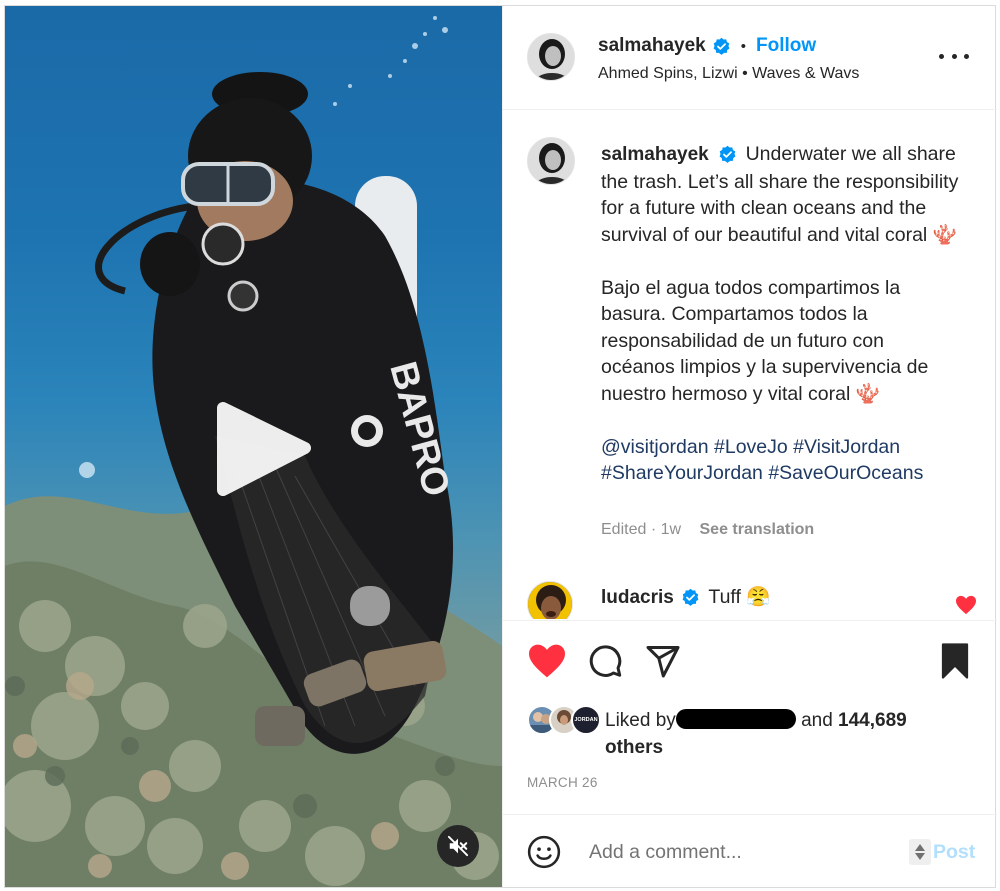 The width and height of the screenshot is (1000, 891). I want to click on share-button, so click(665, 663).